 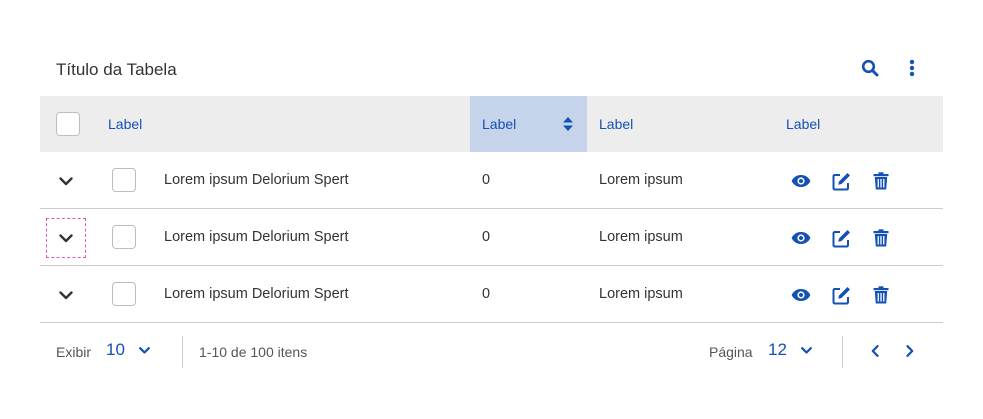 I want to click on more-options-button, so click(x=912, y=68).